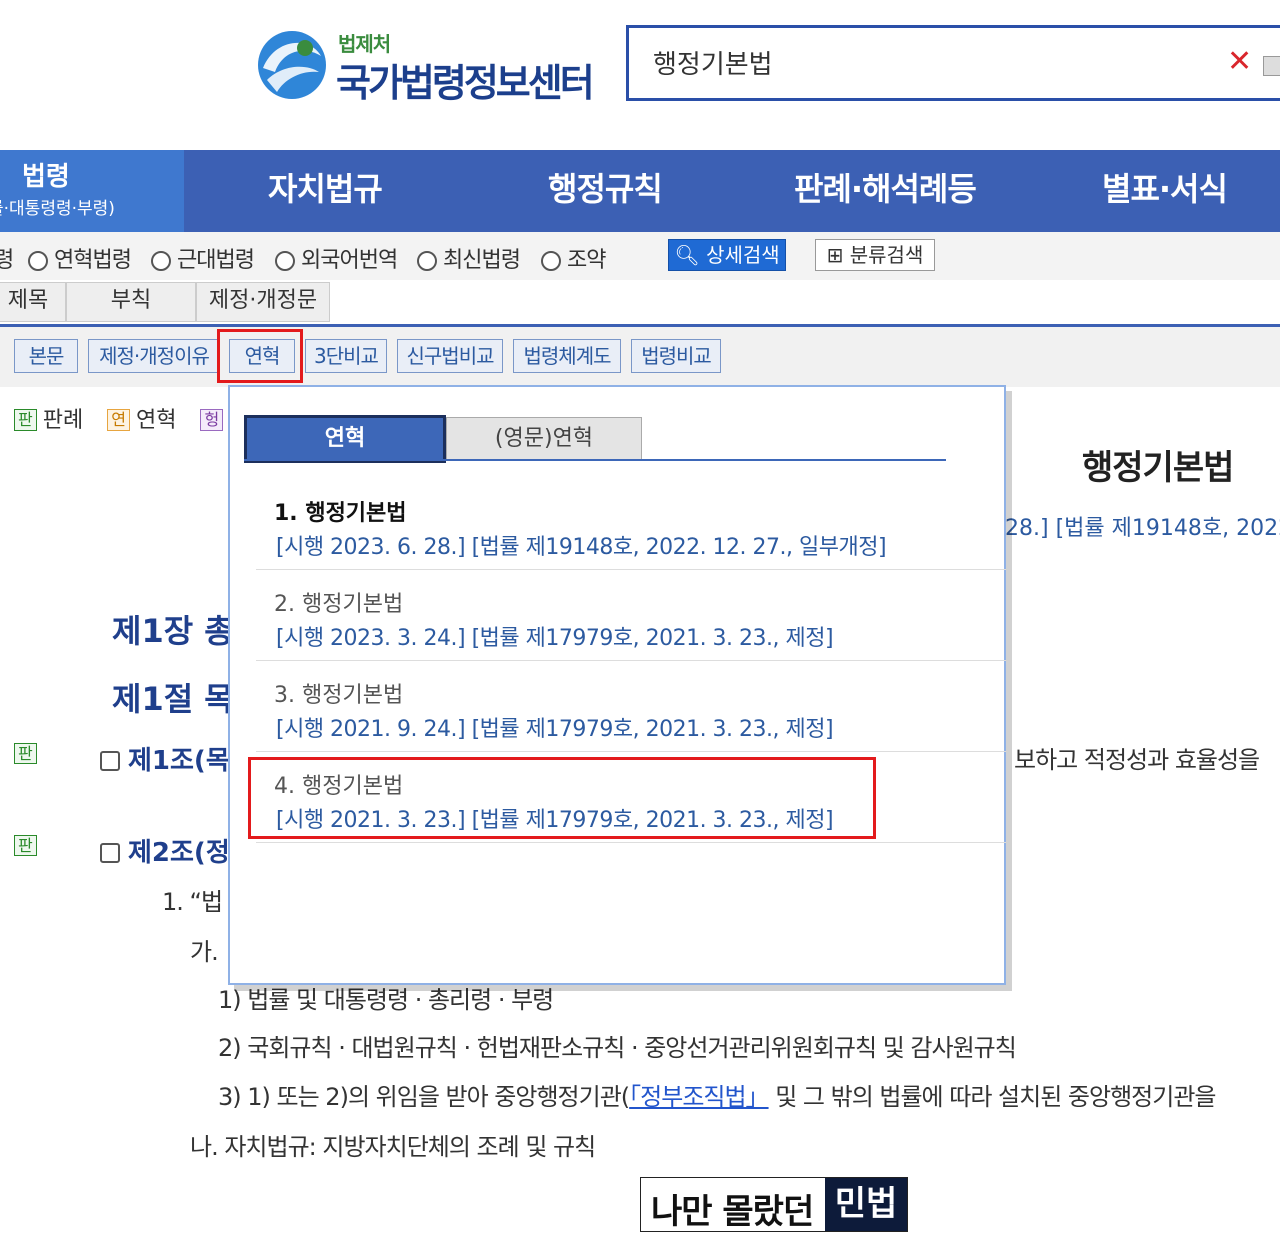 The width and height of the screenshot is (1280, 1233). I want to click on class-search-label: 분류검색, so click(886, 255).